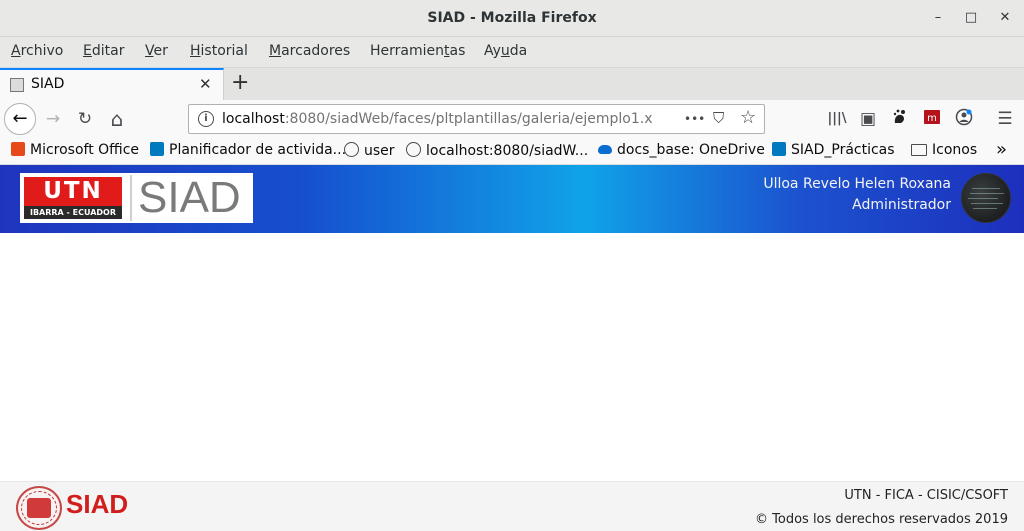 The height and width of the screenshot is (531, 1024). Describe the element at coordinates (407, 51) in the screenshot. I see `menu-herramientas-label-a: Herramien` at that location.